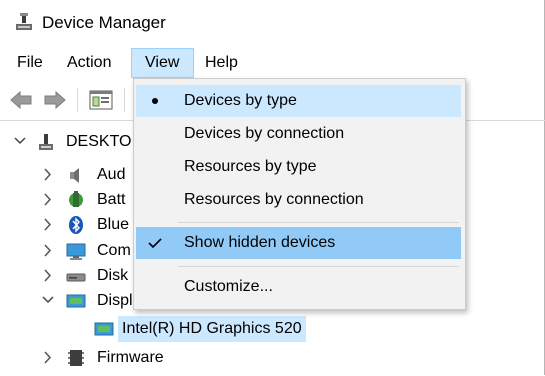  I want to click on tree-item-label: Intel(R) HD Graphics 520, so click(212, 329).